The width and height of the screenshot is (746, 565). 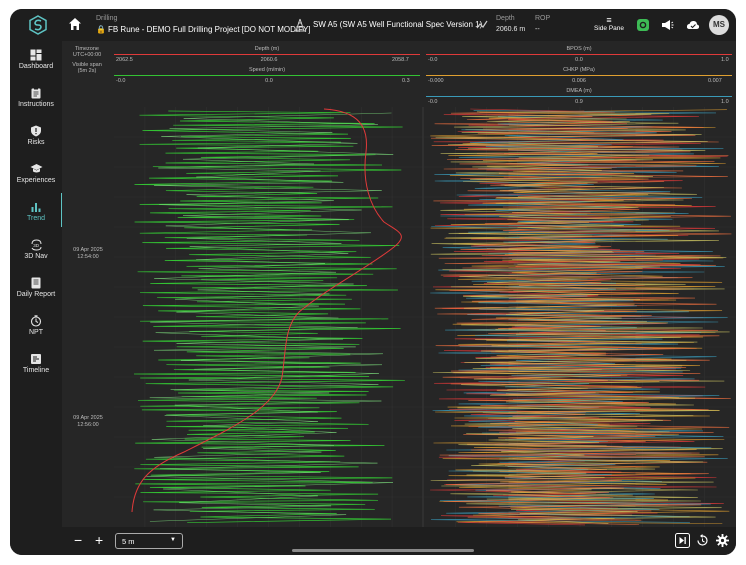 What do you see at coordinates (36, 100) in the screenshot?
I see `sidebar-item-instructions: Instructions` at bounding box center [36, 100].